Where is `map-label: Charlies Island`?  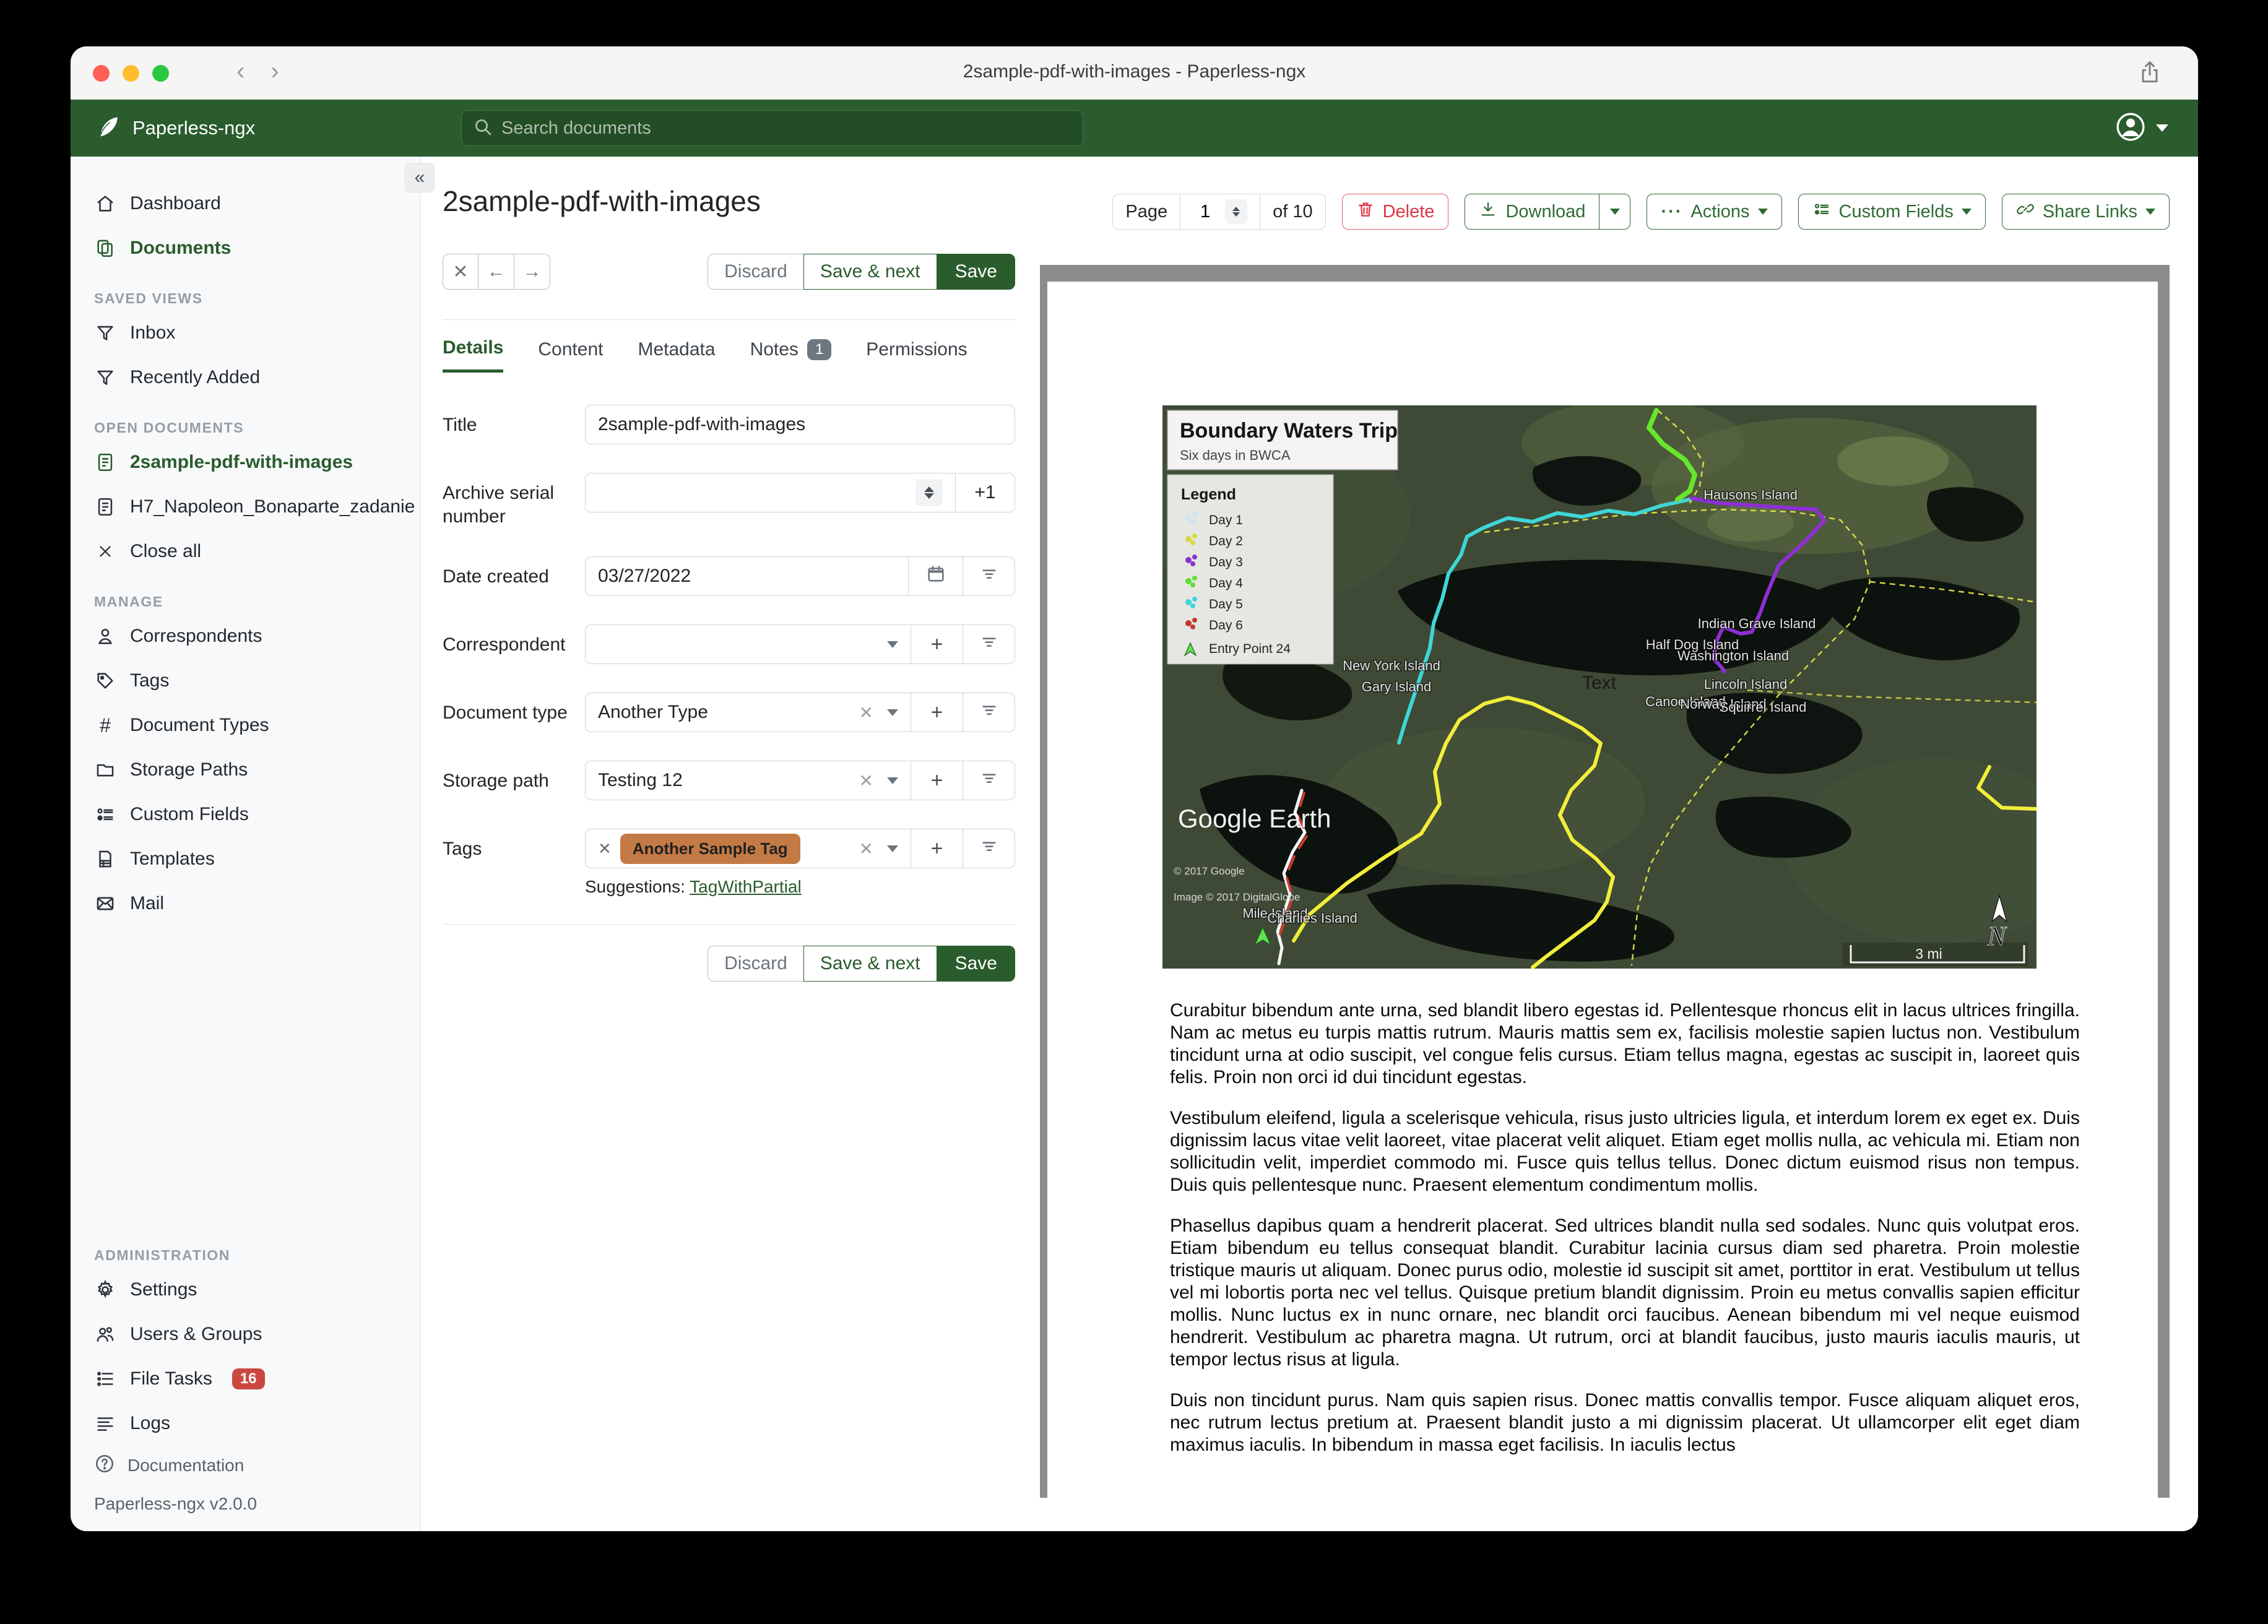 map-label: Charlies Island is located at coordinates (1312, 918).